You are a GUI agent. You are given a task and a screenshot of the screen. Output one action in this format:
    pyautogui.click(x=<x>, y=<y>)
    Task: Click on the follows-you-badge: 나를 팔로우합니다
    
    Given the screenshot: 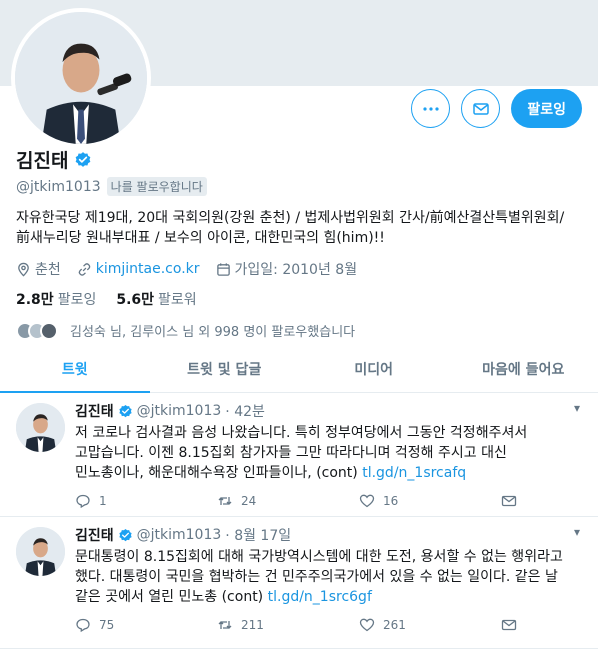 What is the action you would take?
    pyautogui.click(x=156, y=186)
    